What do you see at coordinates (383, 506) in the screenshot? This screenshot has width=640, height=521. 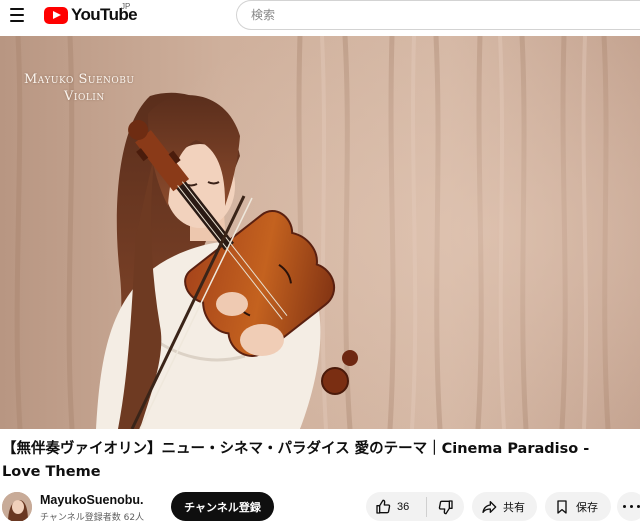 I see `thumbs-up-icon` at bounding box center [383, 506].